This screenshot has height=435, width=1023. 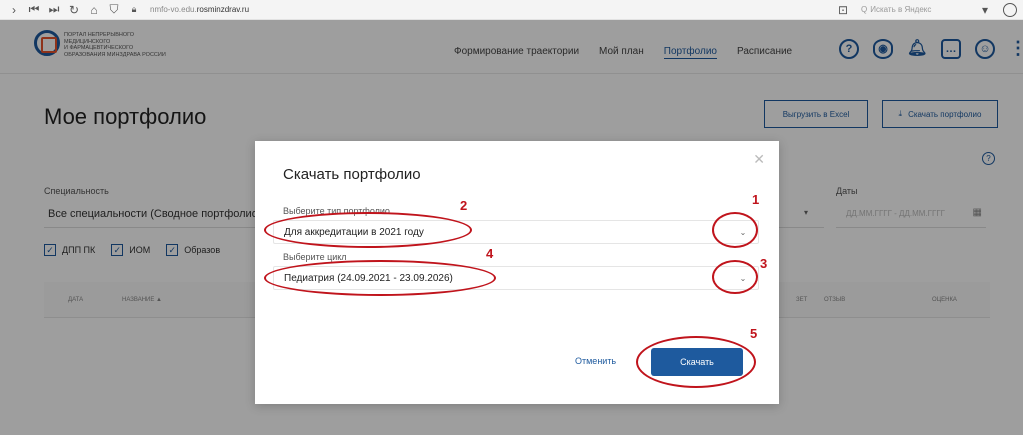 I want to click on modal-title: Скачать портфолио, so click(x=352, y=174).